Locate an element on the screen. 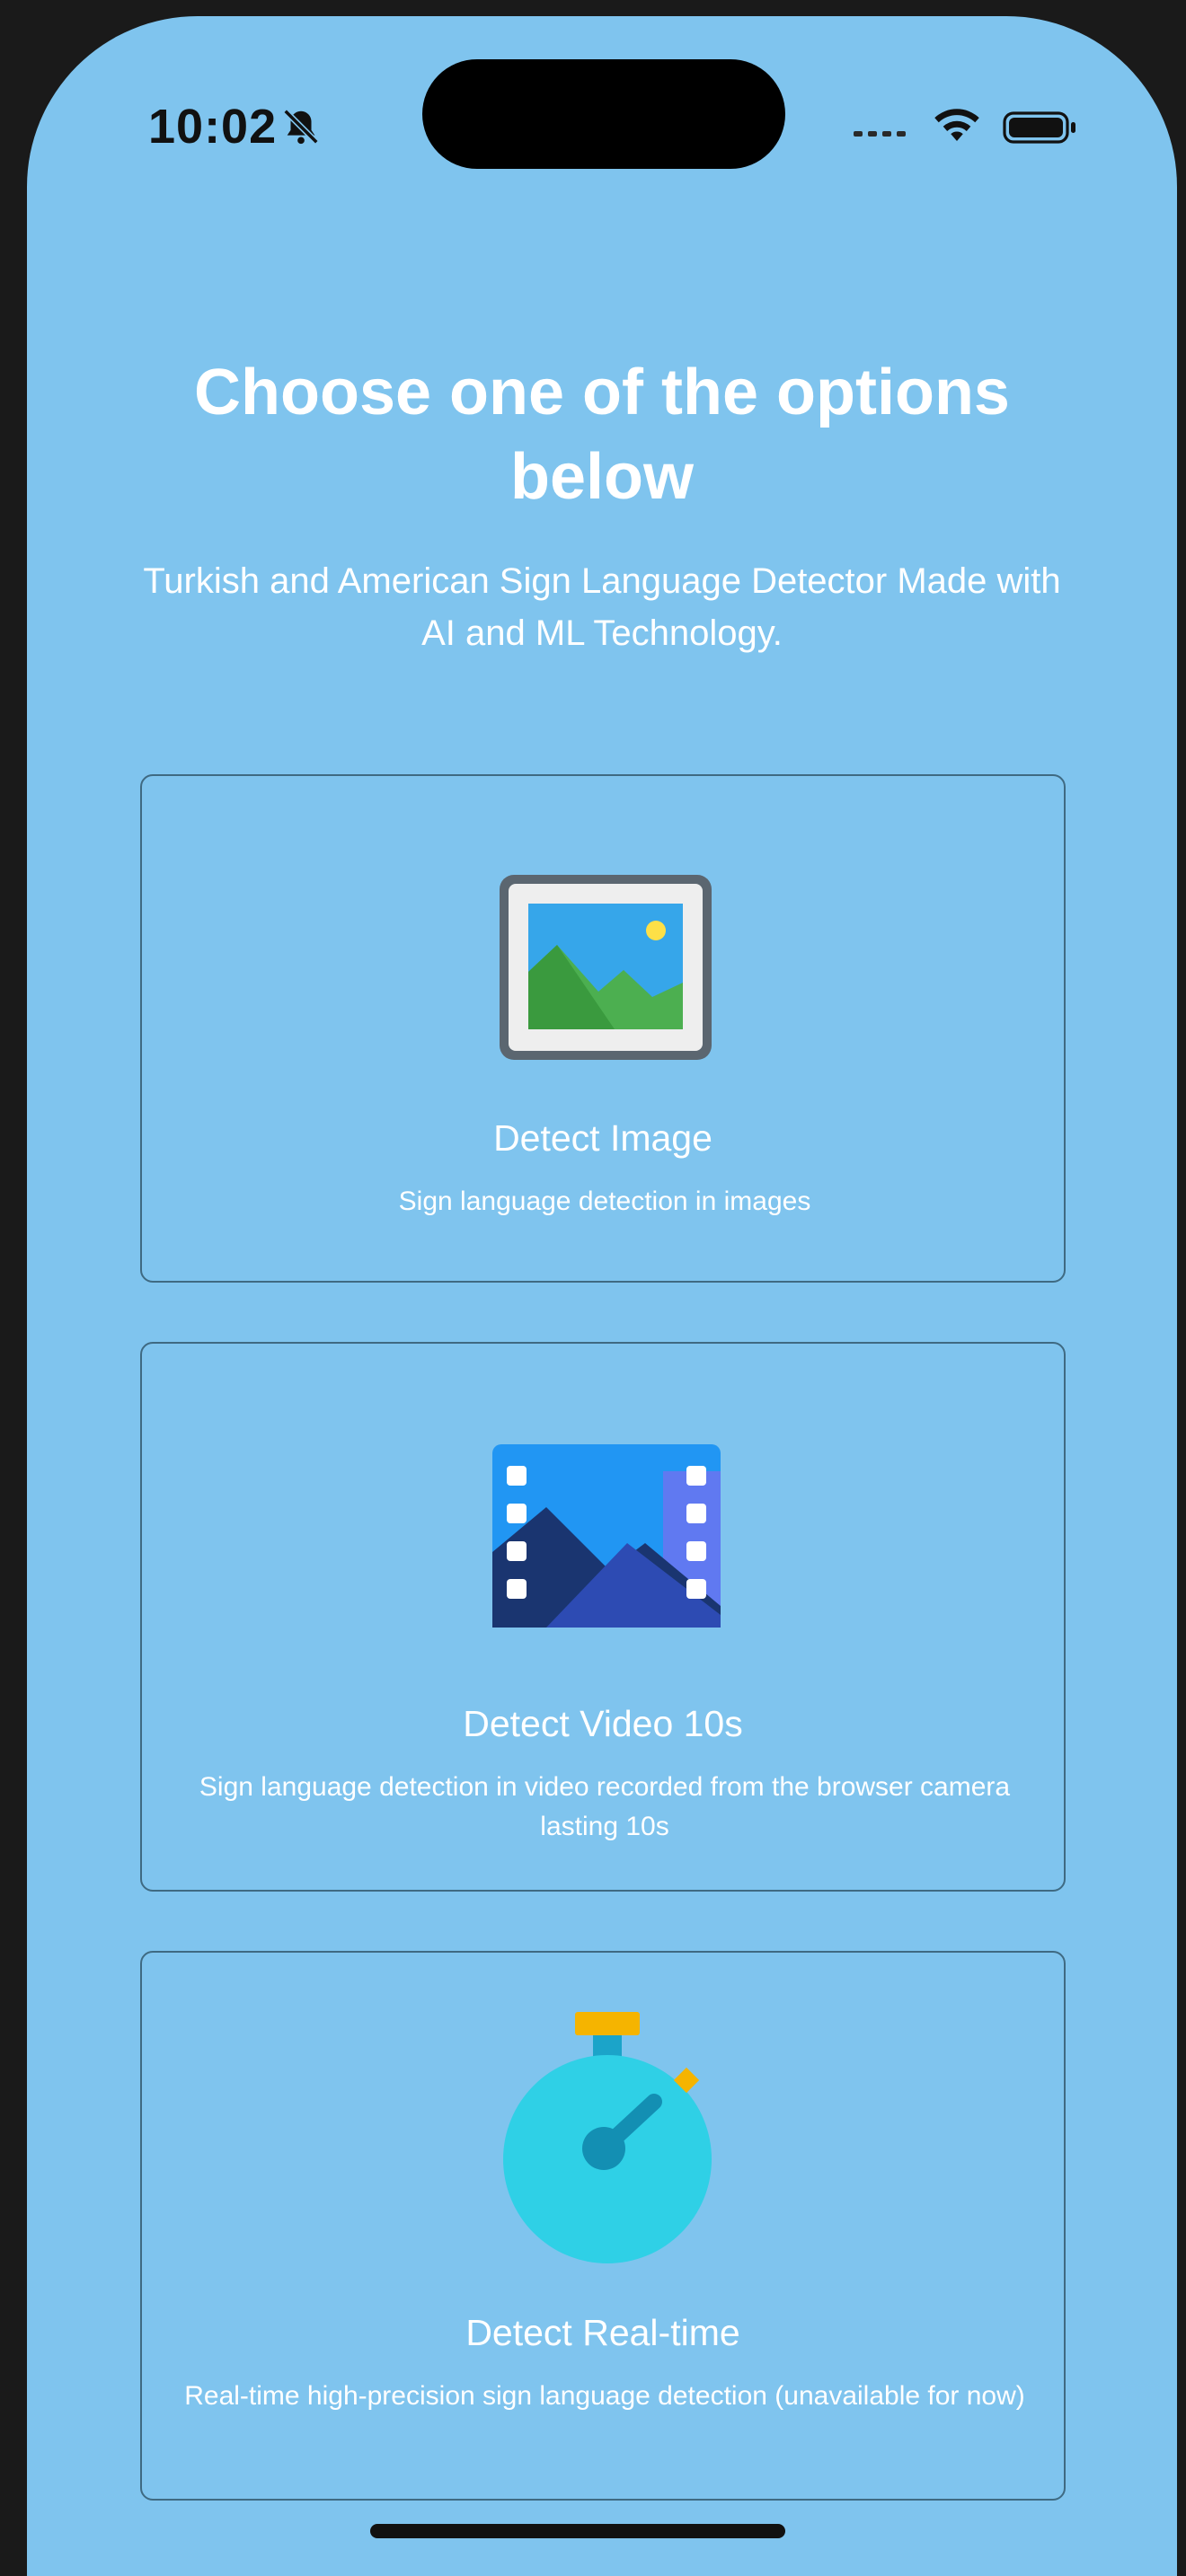 The width and height of the screenshot is (1186, 2576). bell-slash-icon is located at coordinates (301, 127).